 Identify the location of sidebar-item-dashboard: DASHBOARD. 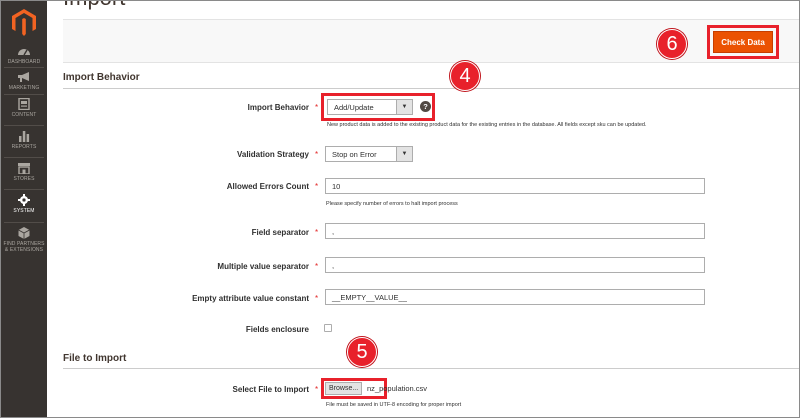
(24, 55).